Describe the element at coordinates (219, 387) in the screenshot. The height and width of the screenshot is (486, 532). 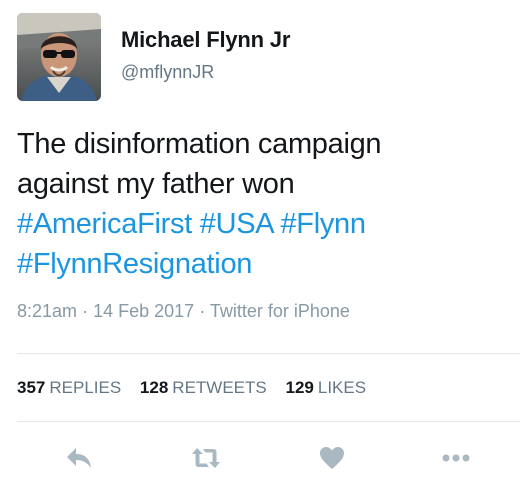
I see `retweets-label: RETWEETS` at that location.